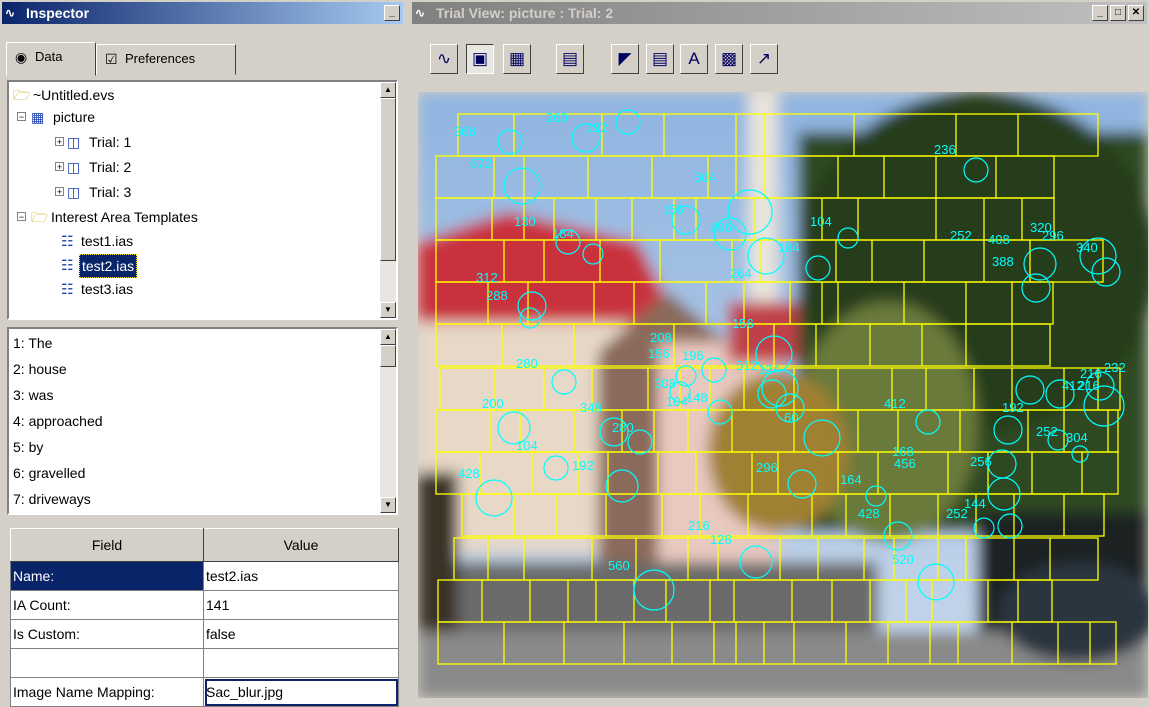 The width and height of the screenshot is (1149, 707). Describe the element at coordinates (301, 545) in the screenshot. I see `value-column-header: Value` at that location.